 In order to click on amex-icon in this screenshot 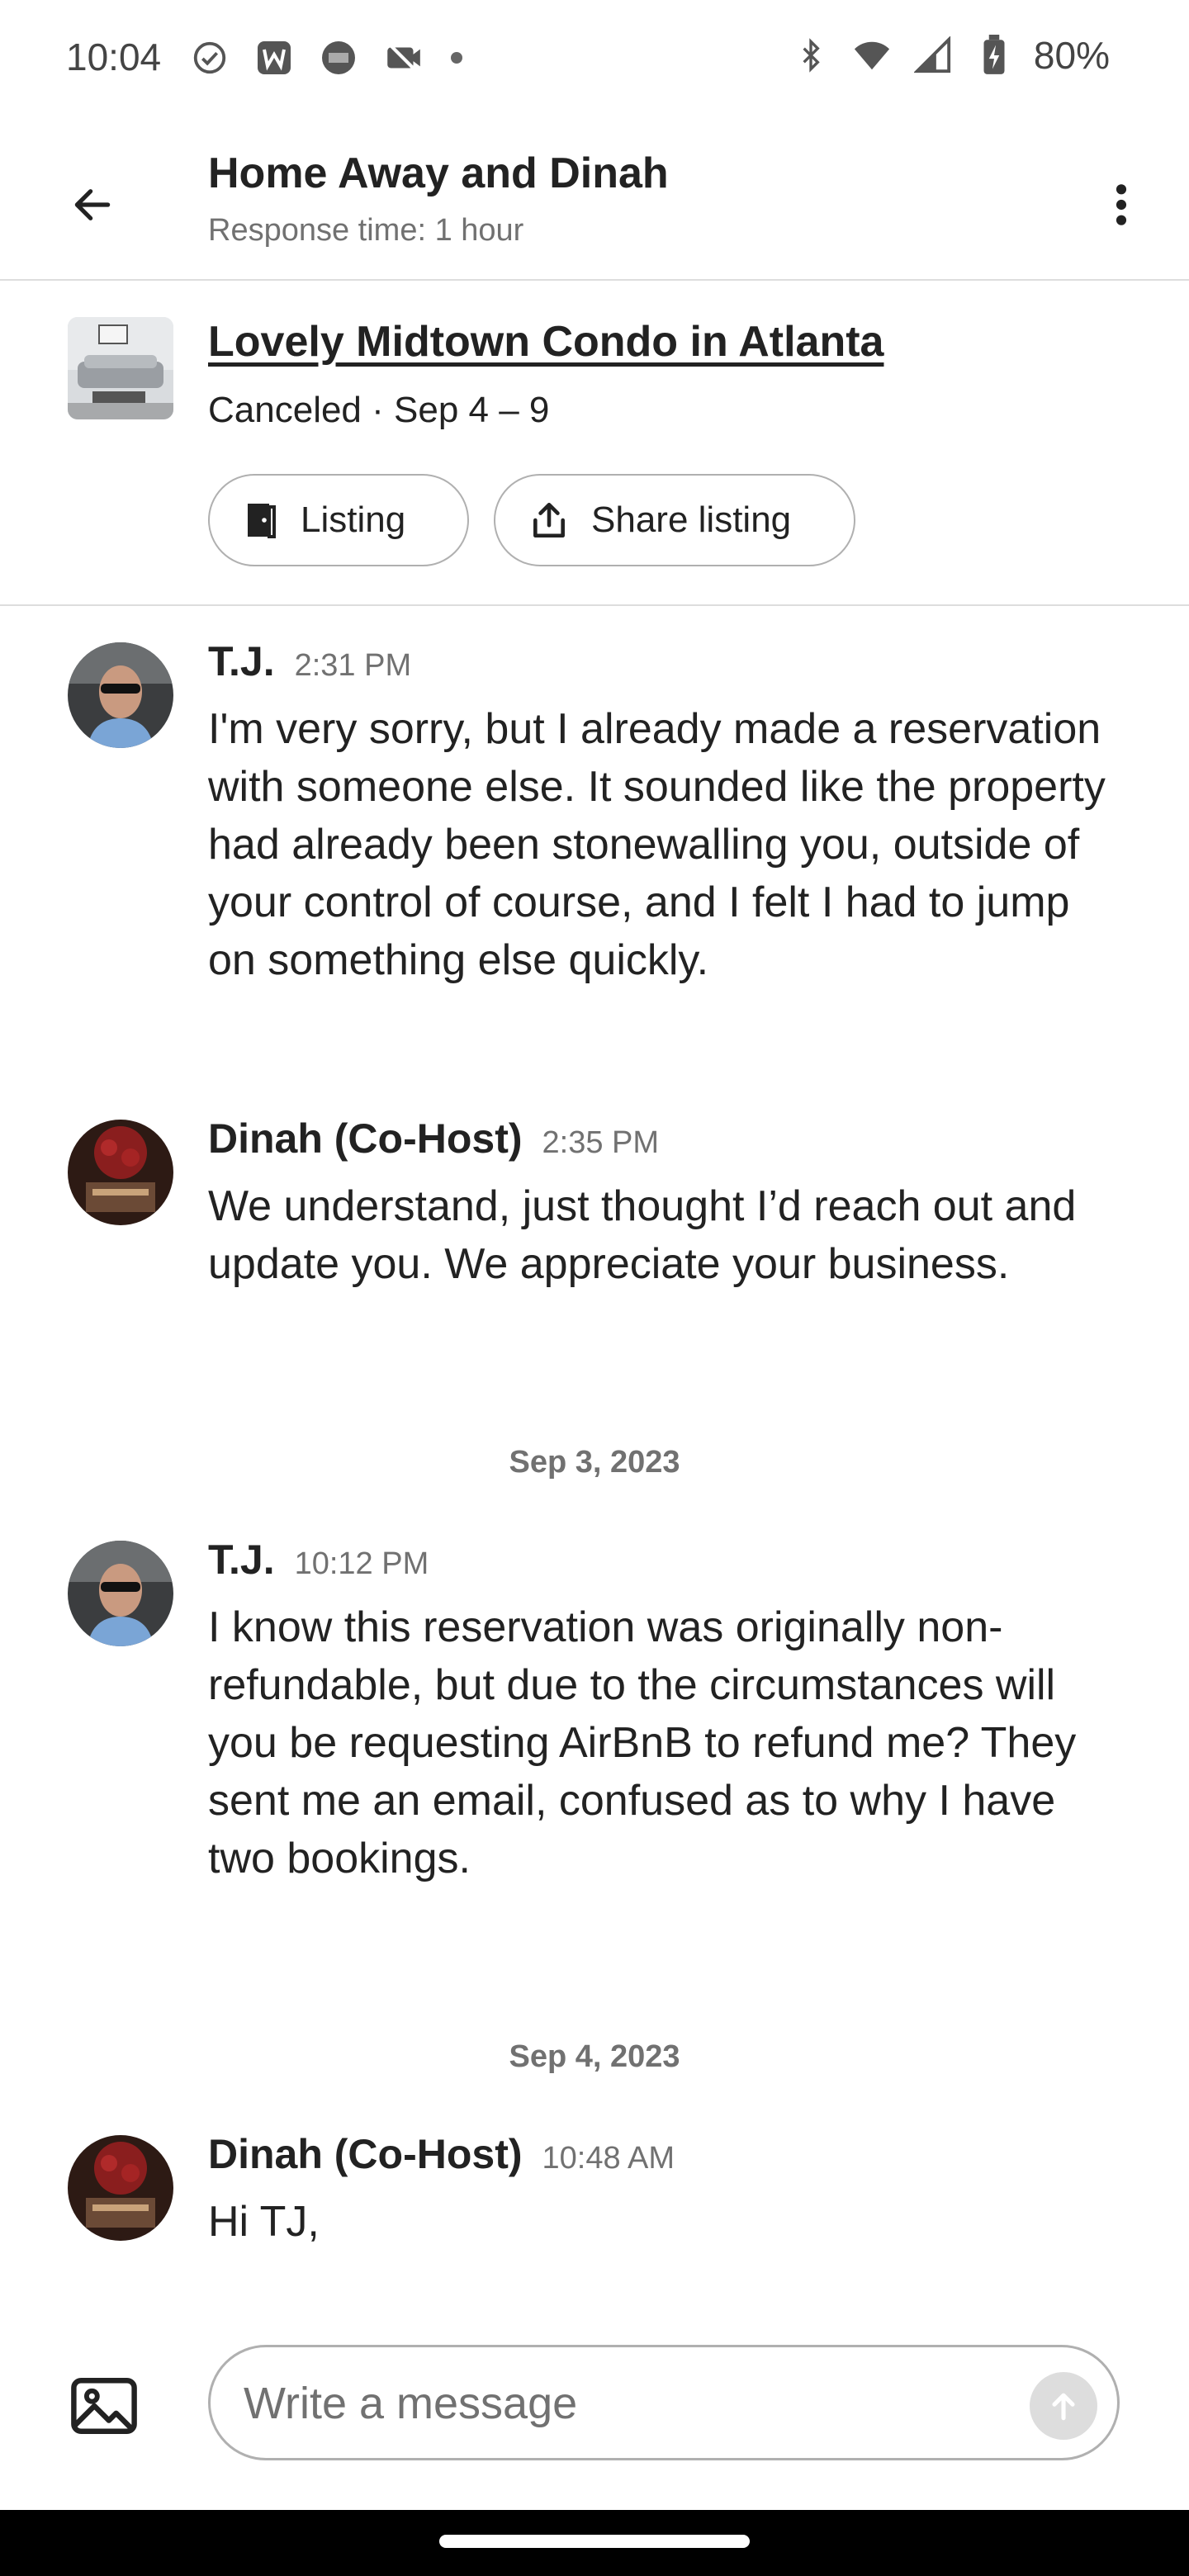, I will do `click(338, 57)`.